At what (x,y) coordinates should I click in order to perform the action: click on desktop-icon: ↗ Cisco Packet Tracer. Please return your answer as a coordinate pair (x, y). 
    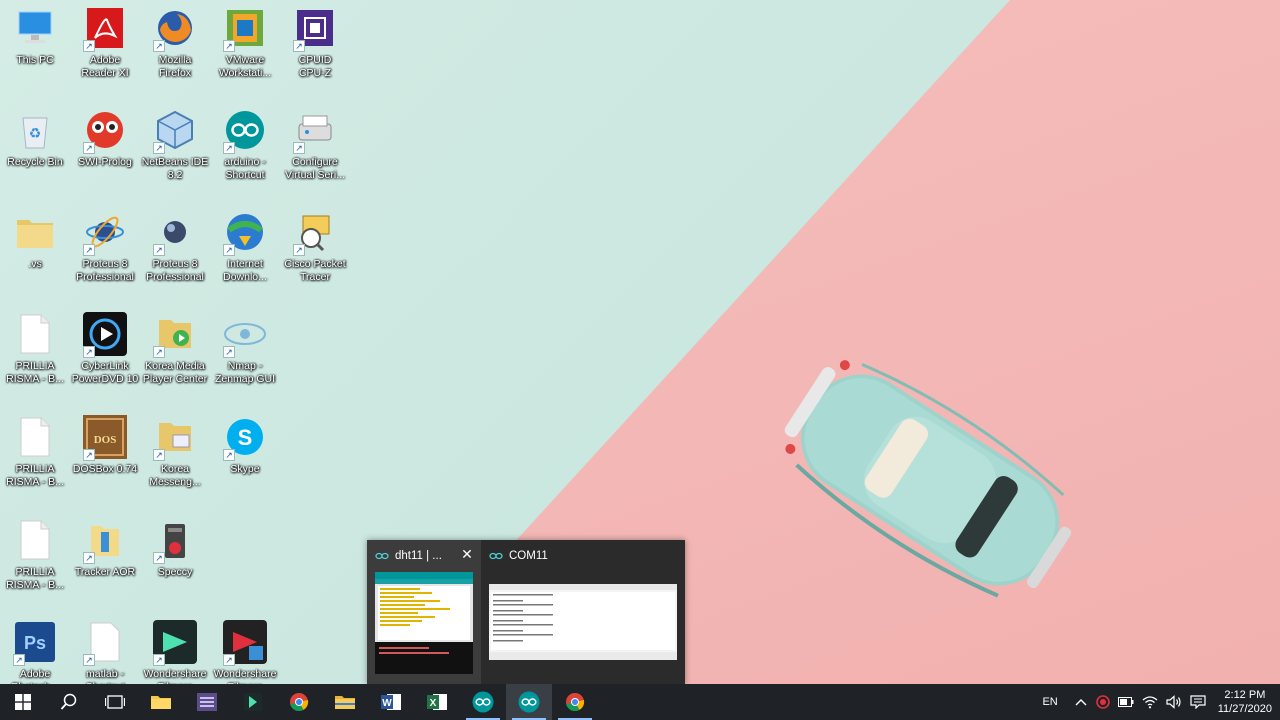
    Looking at the image, I should click on (315, 252).